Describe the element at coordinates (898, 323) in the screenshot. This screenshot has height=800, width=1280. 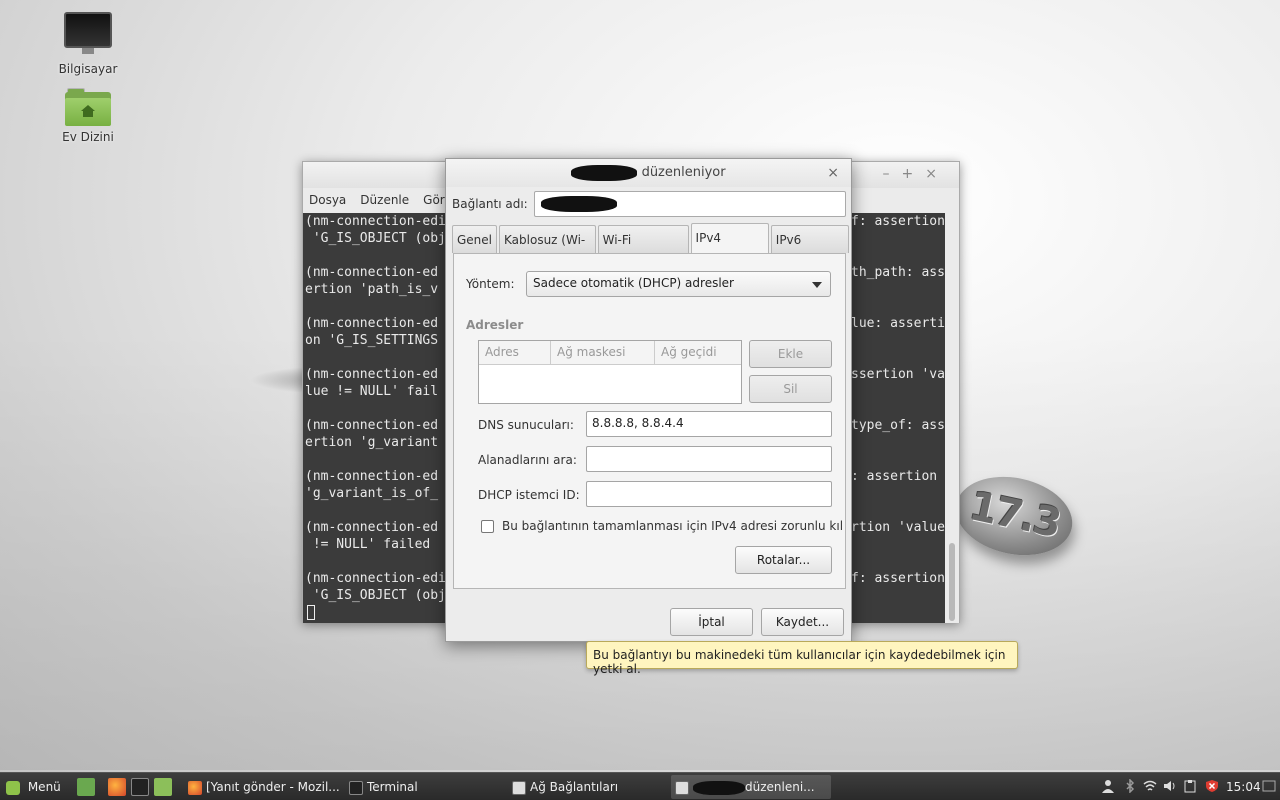
I see `terminal-line-fragment: lue: asserti` at that location.